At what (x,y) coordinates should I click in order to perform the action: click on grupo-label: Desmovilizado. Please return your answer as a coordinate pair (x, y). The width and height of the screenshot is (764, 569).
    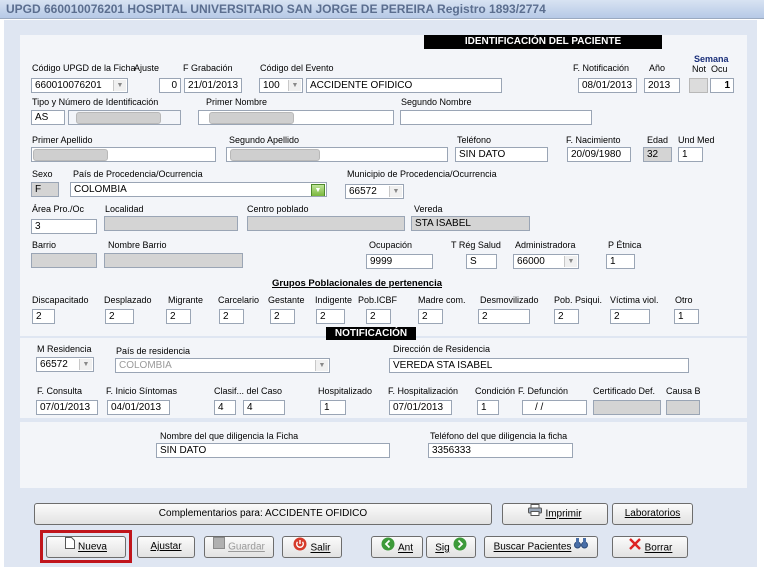
    Looking at the image, I should click on (509, 300).